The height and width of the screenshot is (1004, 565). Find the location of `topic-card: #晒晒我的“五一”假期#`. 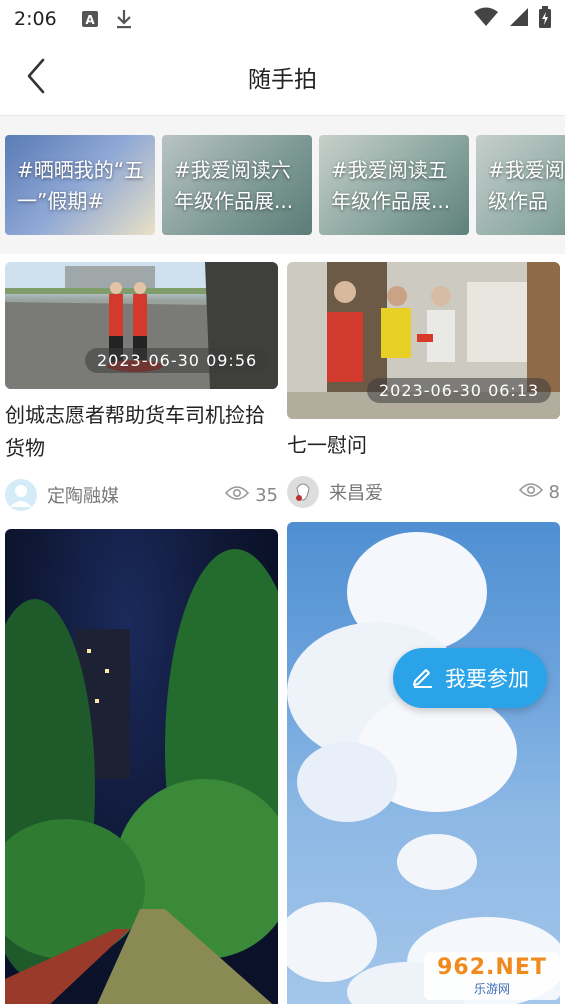

topic-card: #晒晒我的“五一”假期# is located at coordinates (80, 185).